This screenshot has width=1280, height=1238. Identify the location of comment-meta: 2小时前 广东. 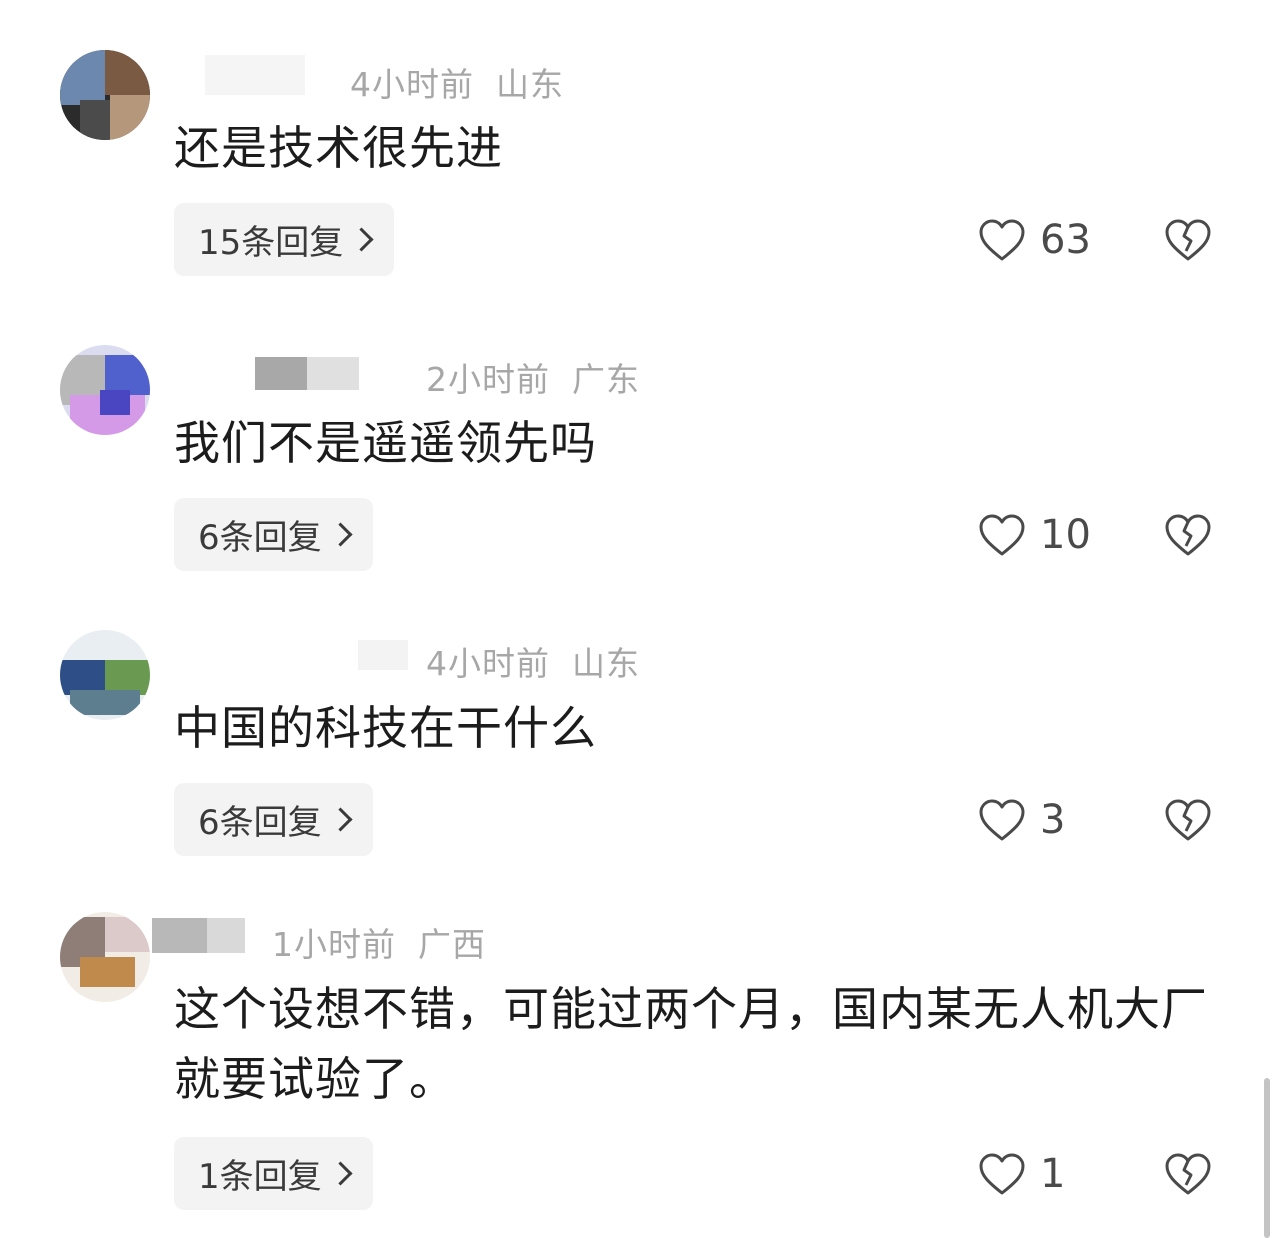
(533, 377).